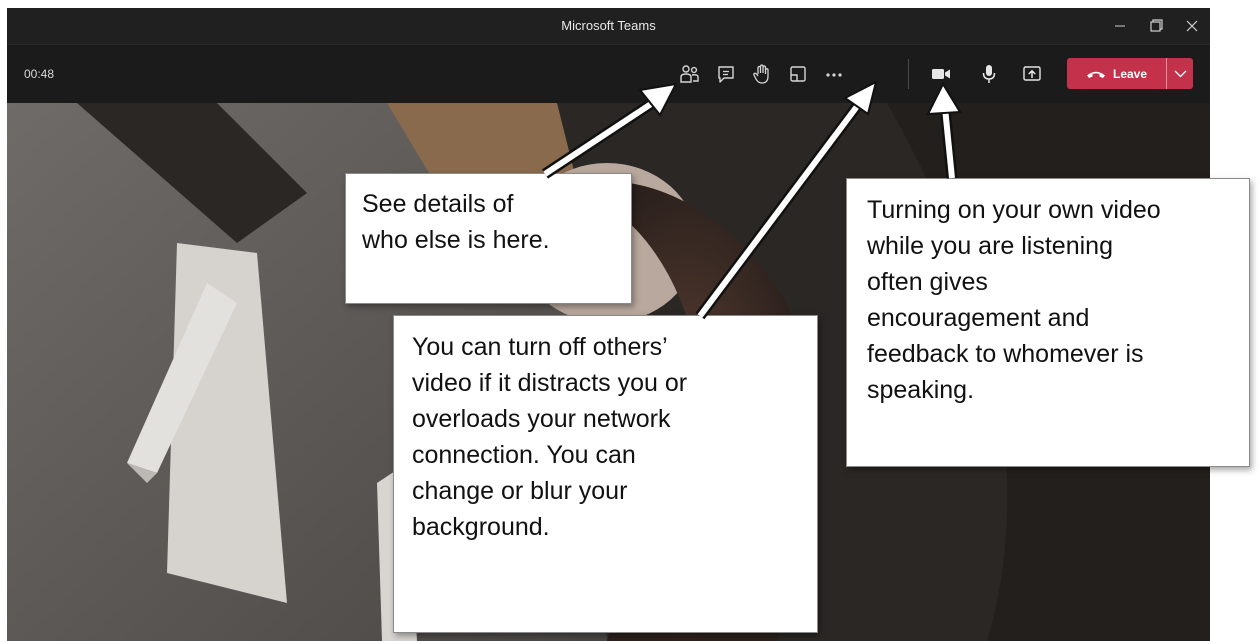 The image size is (1260, 641). What do you see at coordinates (834, 74) in the screenshot?
I see `more-options-icon` at bounding box center [834, 74].